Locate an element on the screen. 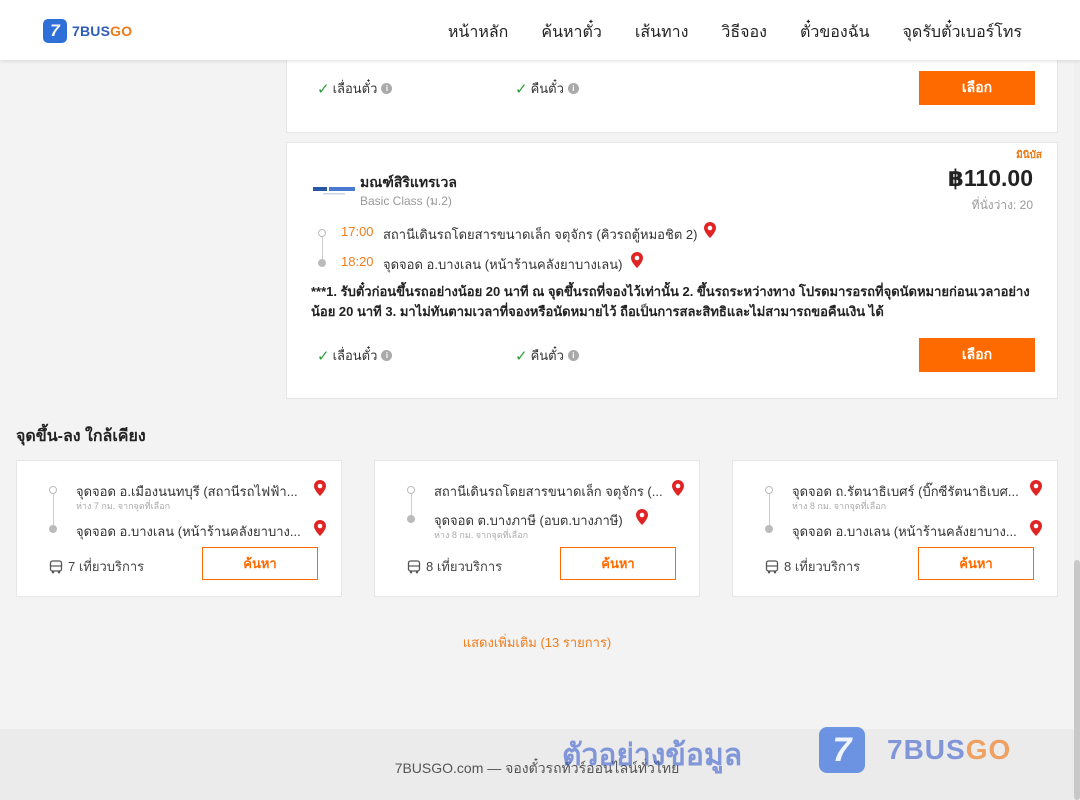 The image size is (1080, 800). nearby-section-title: จุดขึ้น-ลง ใกล้เคียง is located at coordinates (81, 436).